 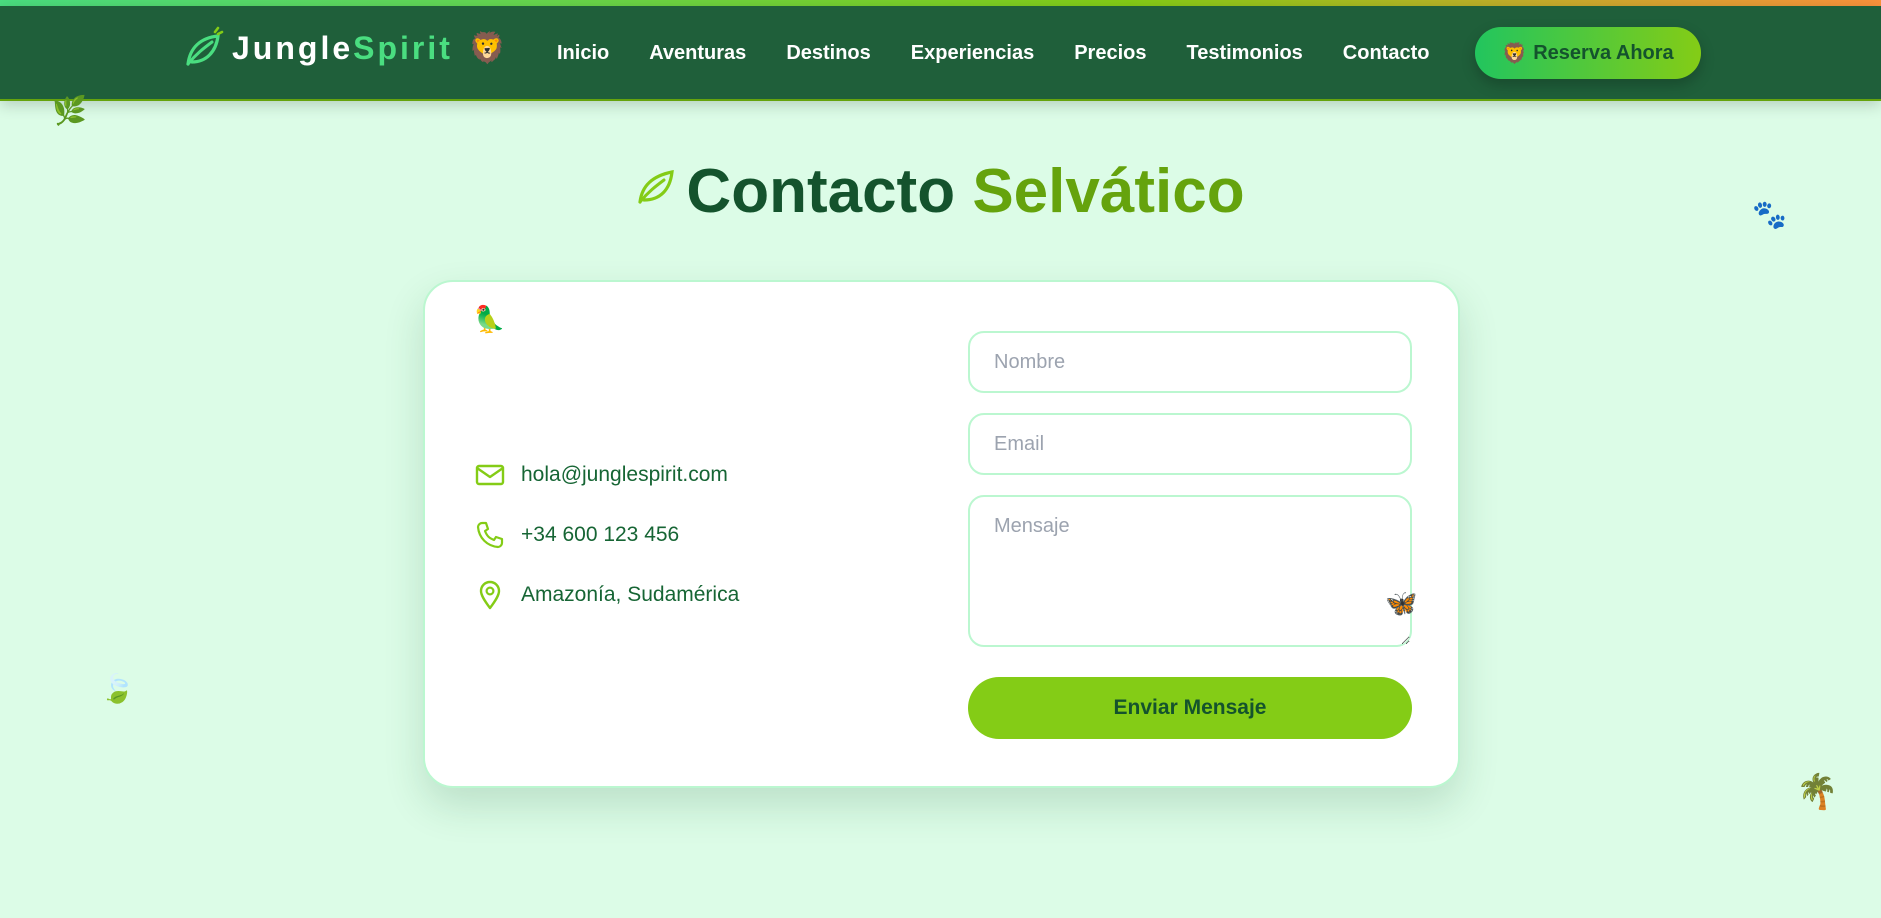 What do you see at coordinates (630, 594) in the screenshot?
I see `contact-location-text: Amazonía, Sudamérica` at bounding box center [630, 594].